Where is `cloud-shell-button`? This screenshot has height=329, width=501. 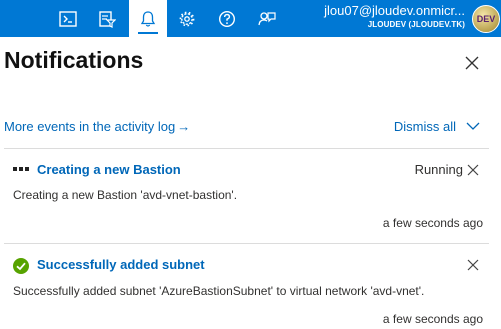
cloud-shell-button is located at coordinates (68, 18).